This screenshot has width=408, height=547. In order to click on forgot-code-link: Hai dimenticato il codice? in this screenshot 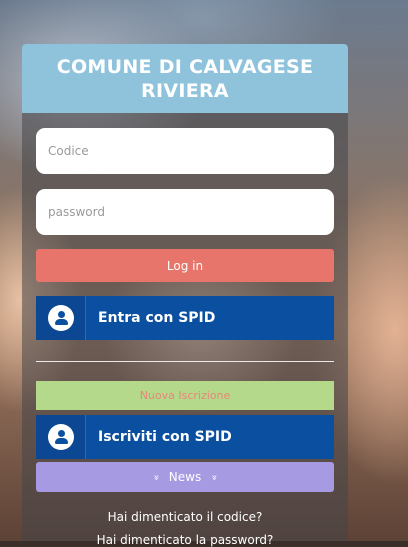, I will do `click(185, 517)`.